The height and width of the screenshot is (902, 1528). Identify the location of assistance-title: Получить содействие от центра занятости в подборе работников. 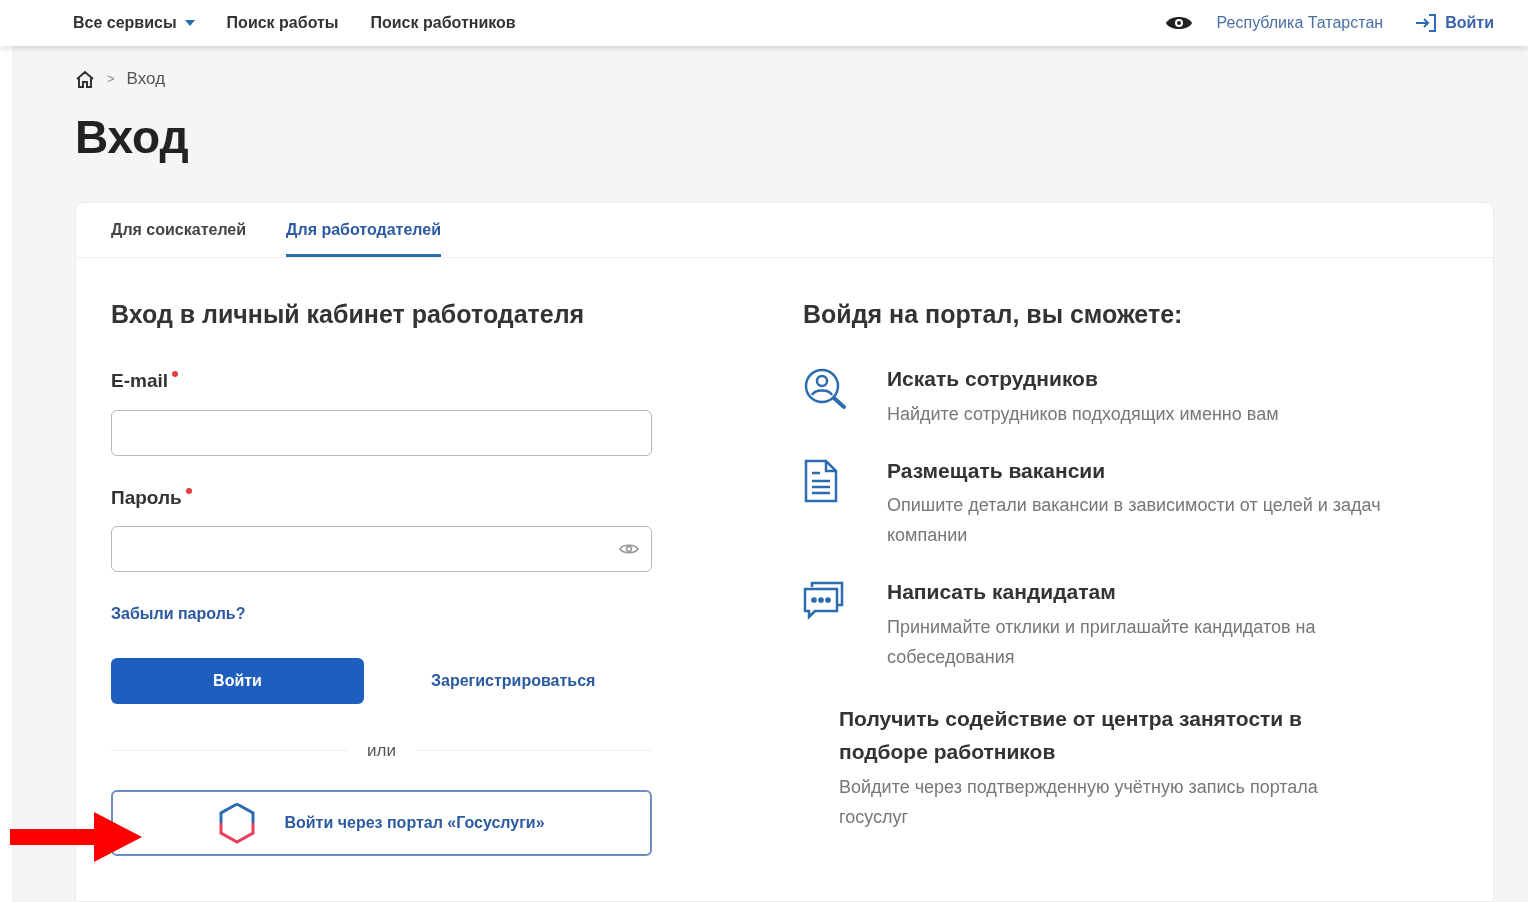
(1071, 735).